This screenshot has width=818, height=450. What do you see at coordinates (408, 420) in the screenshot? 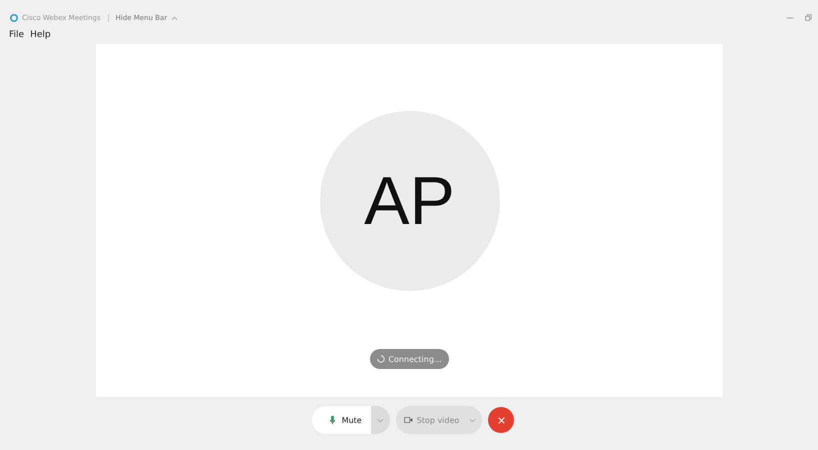
I see `video-camera-icon` at bounding box center [408, 420].